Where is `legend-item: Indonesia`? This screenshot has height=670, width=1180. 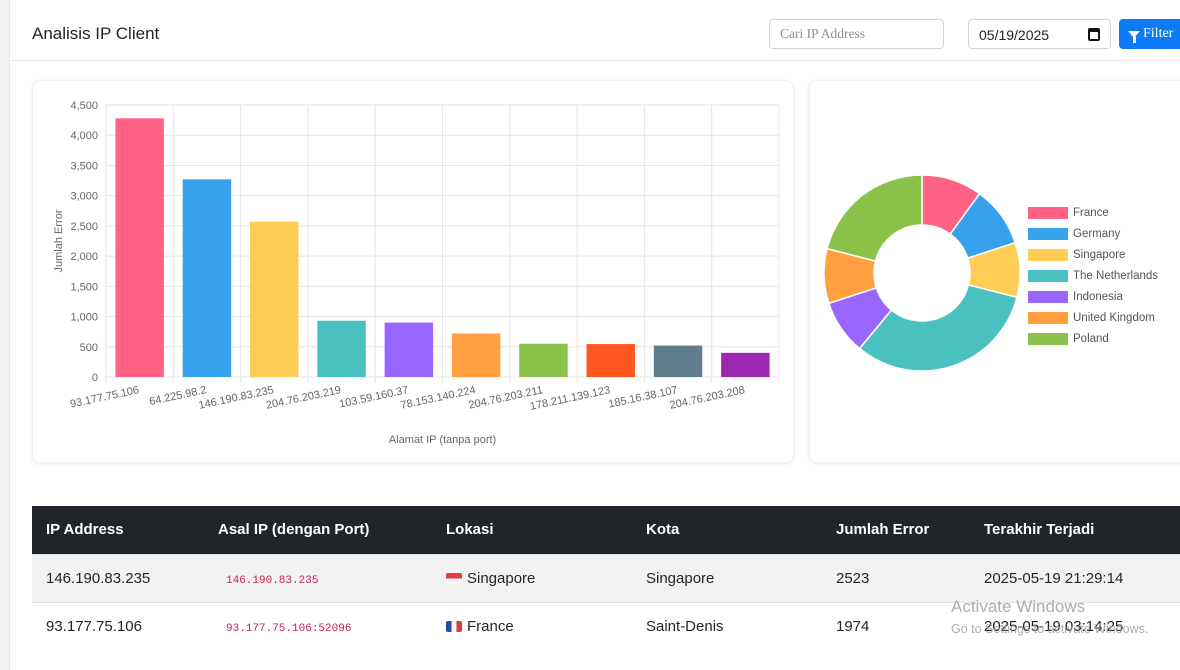
legend-item: Indonesia is located at coordinates (1093, 296).